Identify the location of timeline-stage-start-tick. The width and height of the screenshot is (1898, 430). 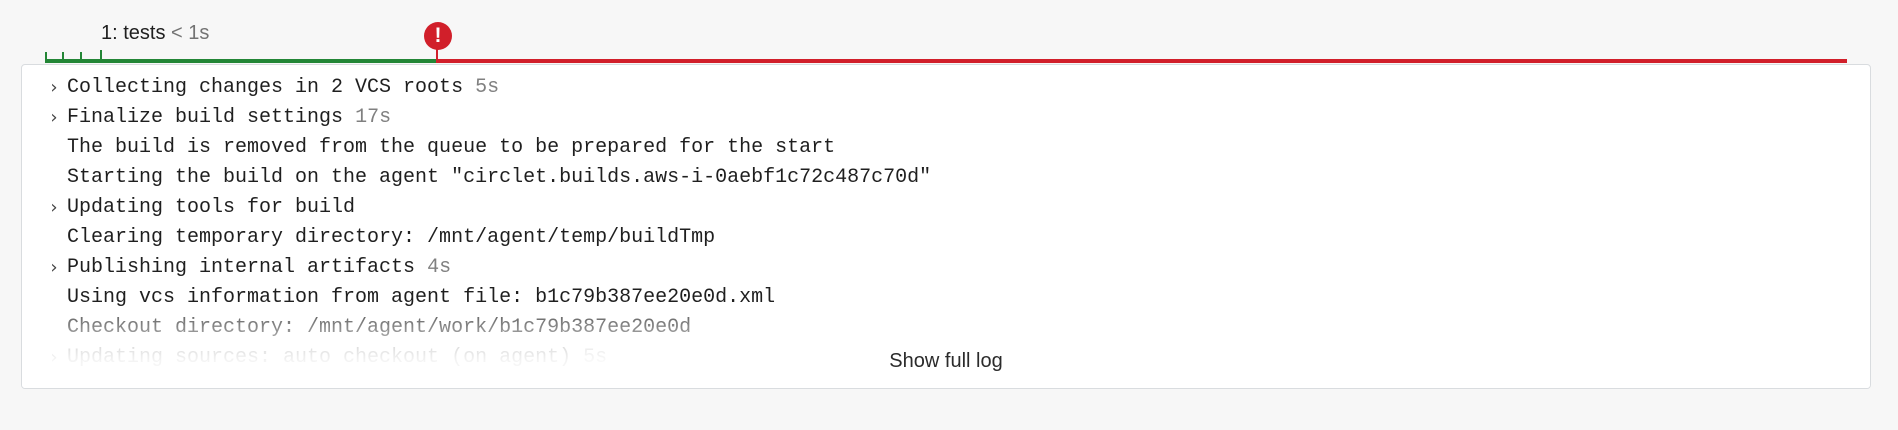
(101, 56).